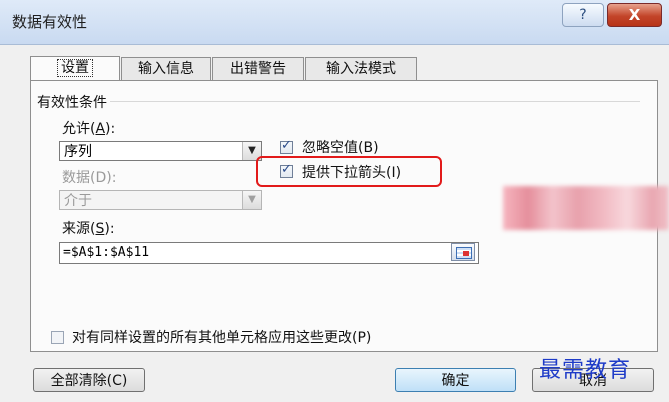 The height and width of the screenshot is (402, 669). I want to click on apply-all-label: 对有同样设置的所有其他单元格应用这些更改(P), so click(222, 338).